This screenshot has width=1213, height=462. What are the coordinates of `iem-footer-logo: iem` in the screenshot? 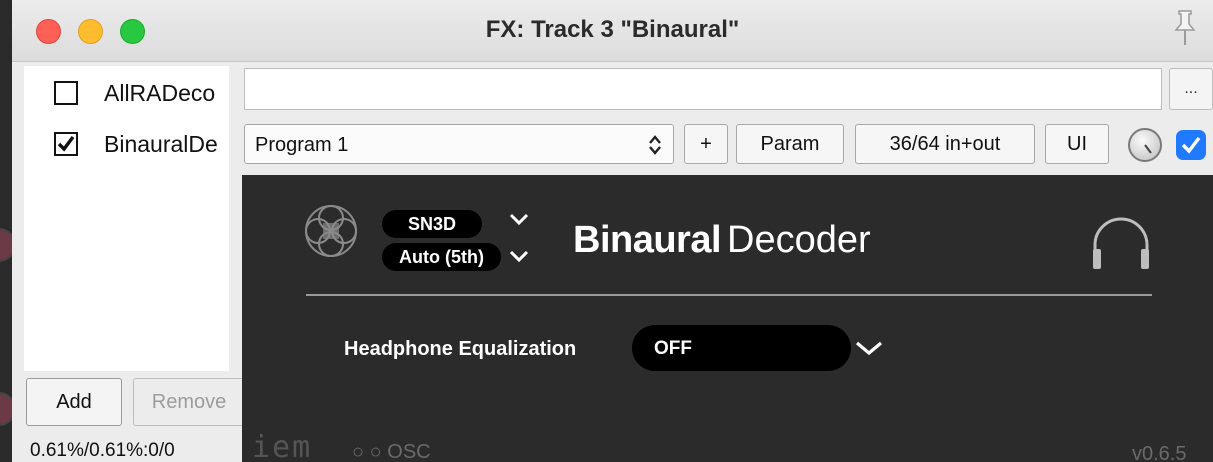 It's located at (282, 446).